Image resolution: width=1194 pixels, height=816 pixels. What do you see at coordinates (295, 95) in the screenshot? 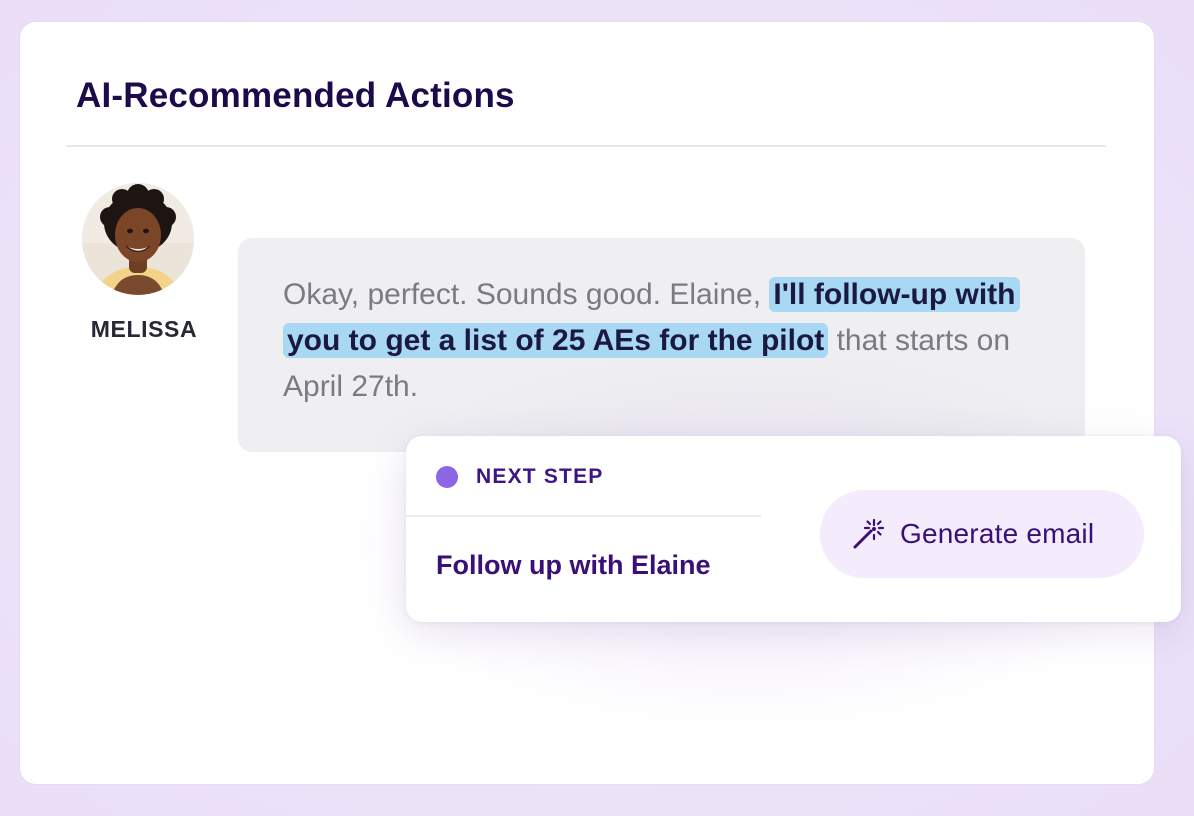
I see `card-title: AI-Recommended Actions` at bounding box center [295, 95].